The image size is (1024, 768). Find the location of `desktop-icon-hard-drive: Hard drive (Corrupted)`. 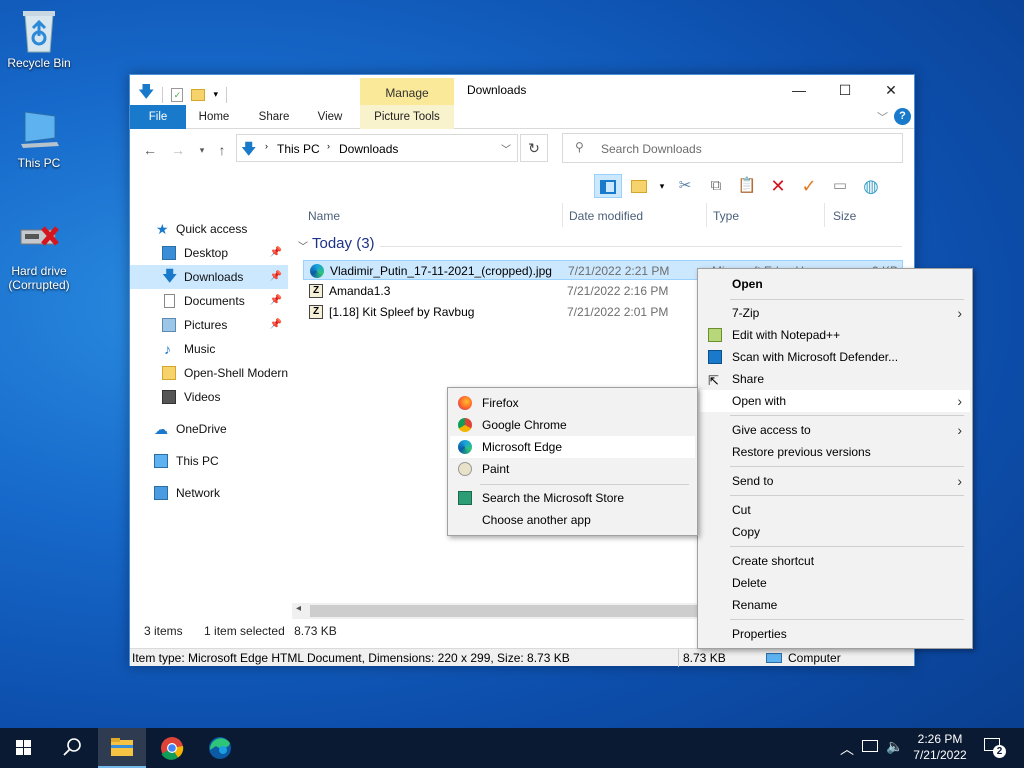

desktop-icon-hard-drive: Hard drive (Corrupted) is located at coordinates (39, 254).